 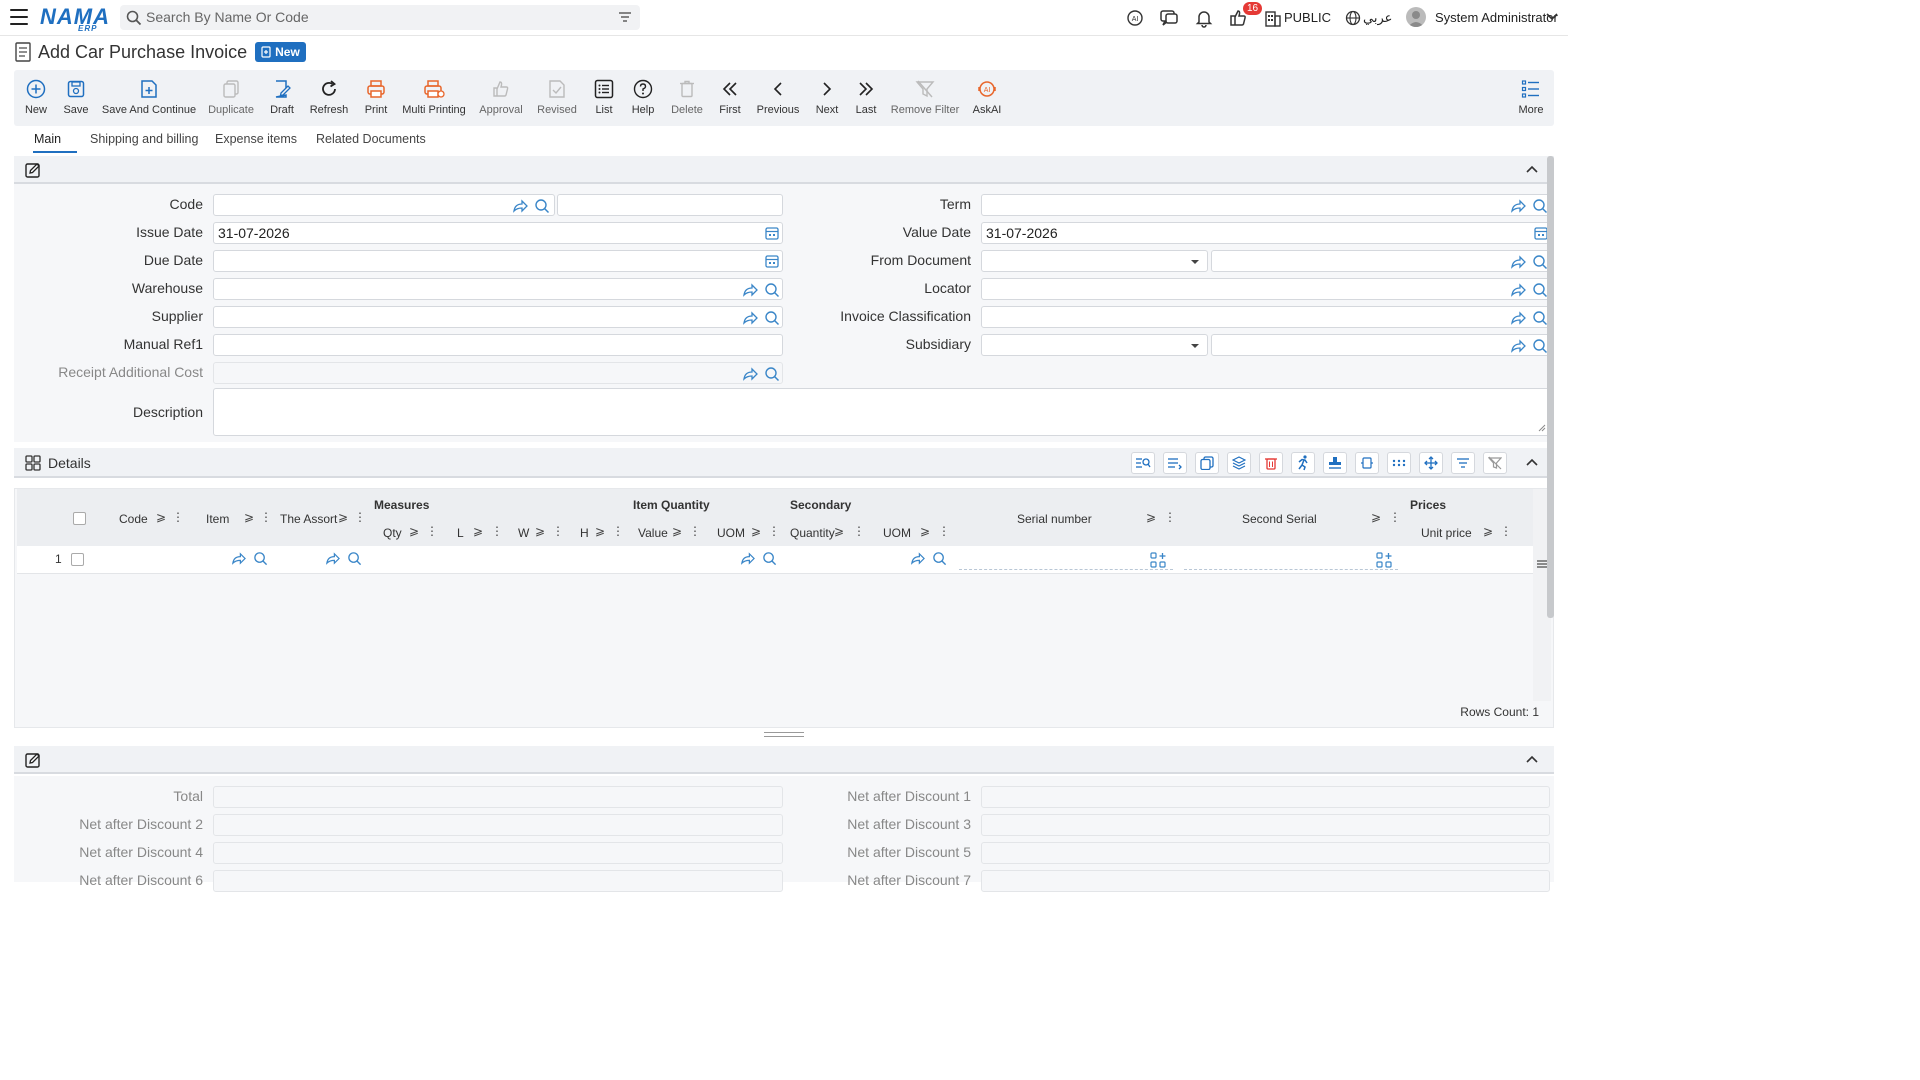 What do you see at coordinates (384, 205) in the screenshot?
I see `code-input` at bounding box center [384, 205].